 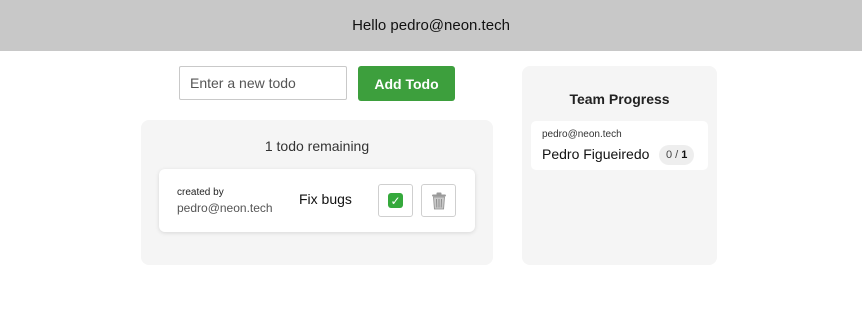 I want to click on member-name: Pedro Figueiredo, so click(x=596, y=154).